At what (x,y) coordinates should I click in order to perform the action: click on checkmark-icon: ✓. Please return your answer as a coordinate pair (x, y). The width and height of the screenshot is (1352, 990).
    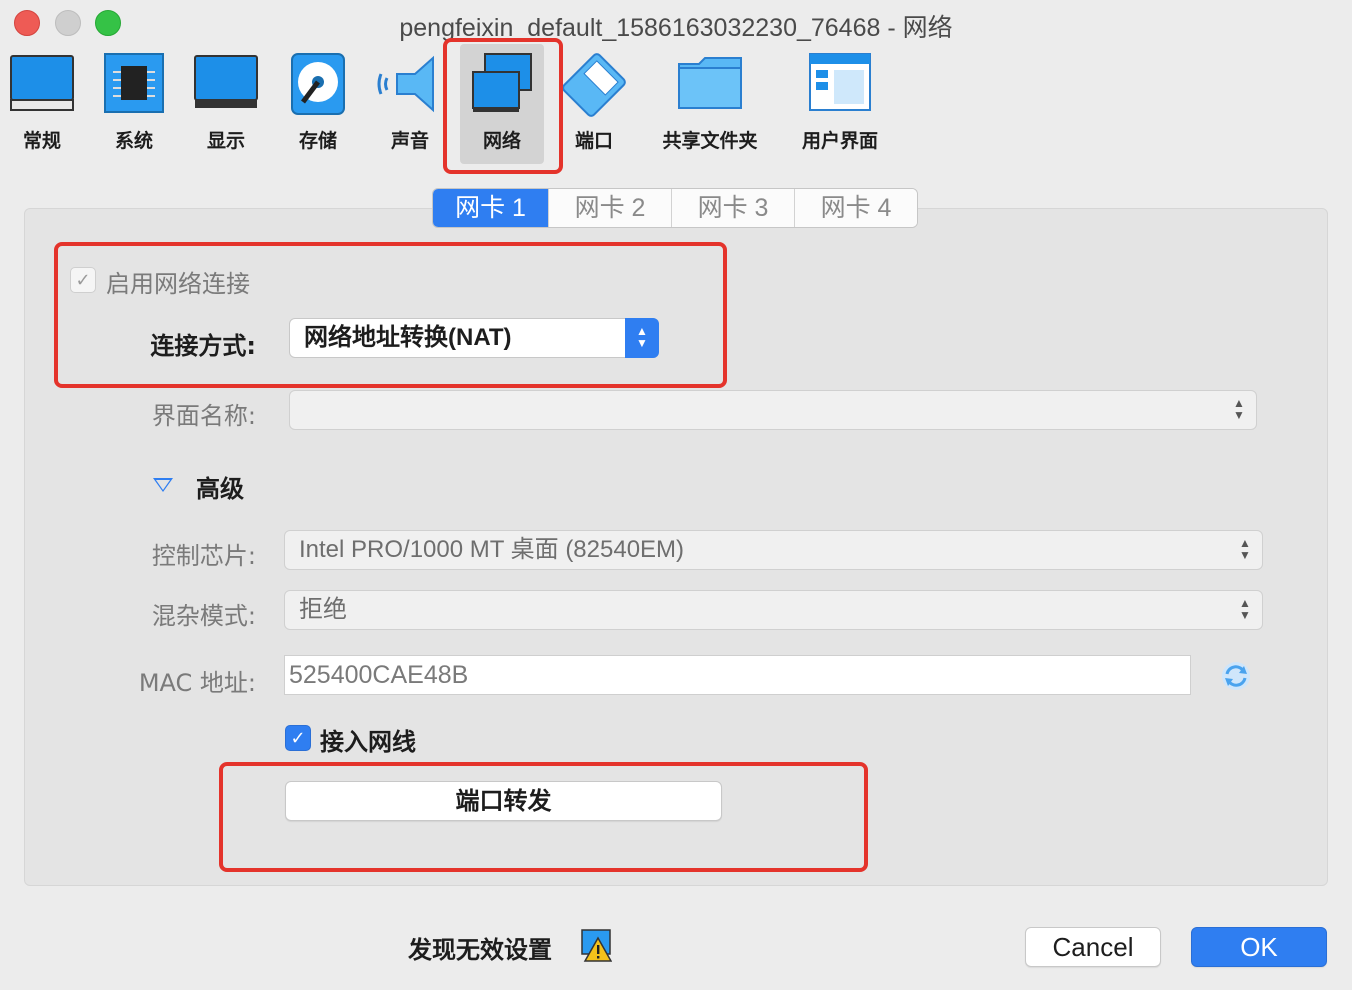
    Looking at the image, I should click on (298, 738).